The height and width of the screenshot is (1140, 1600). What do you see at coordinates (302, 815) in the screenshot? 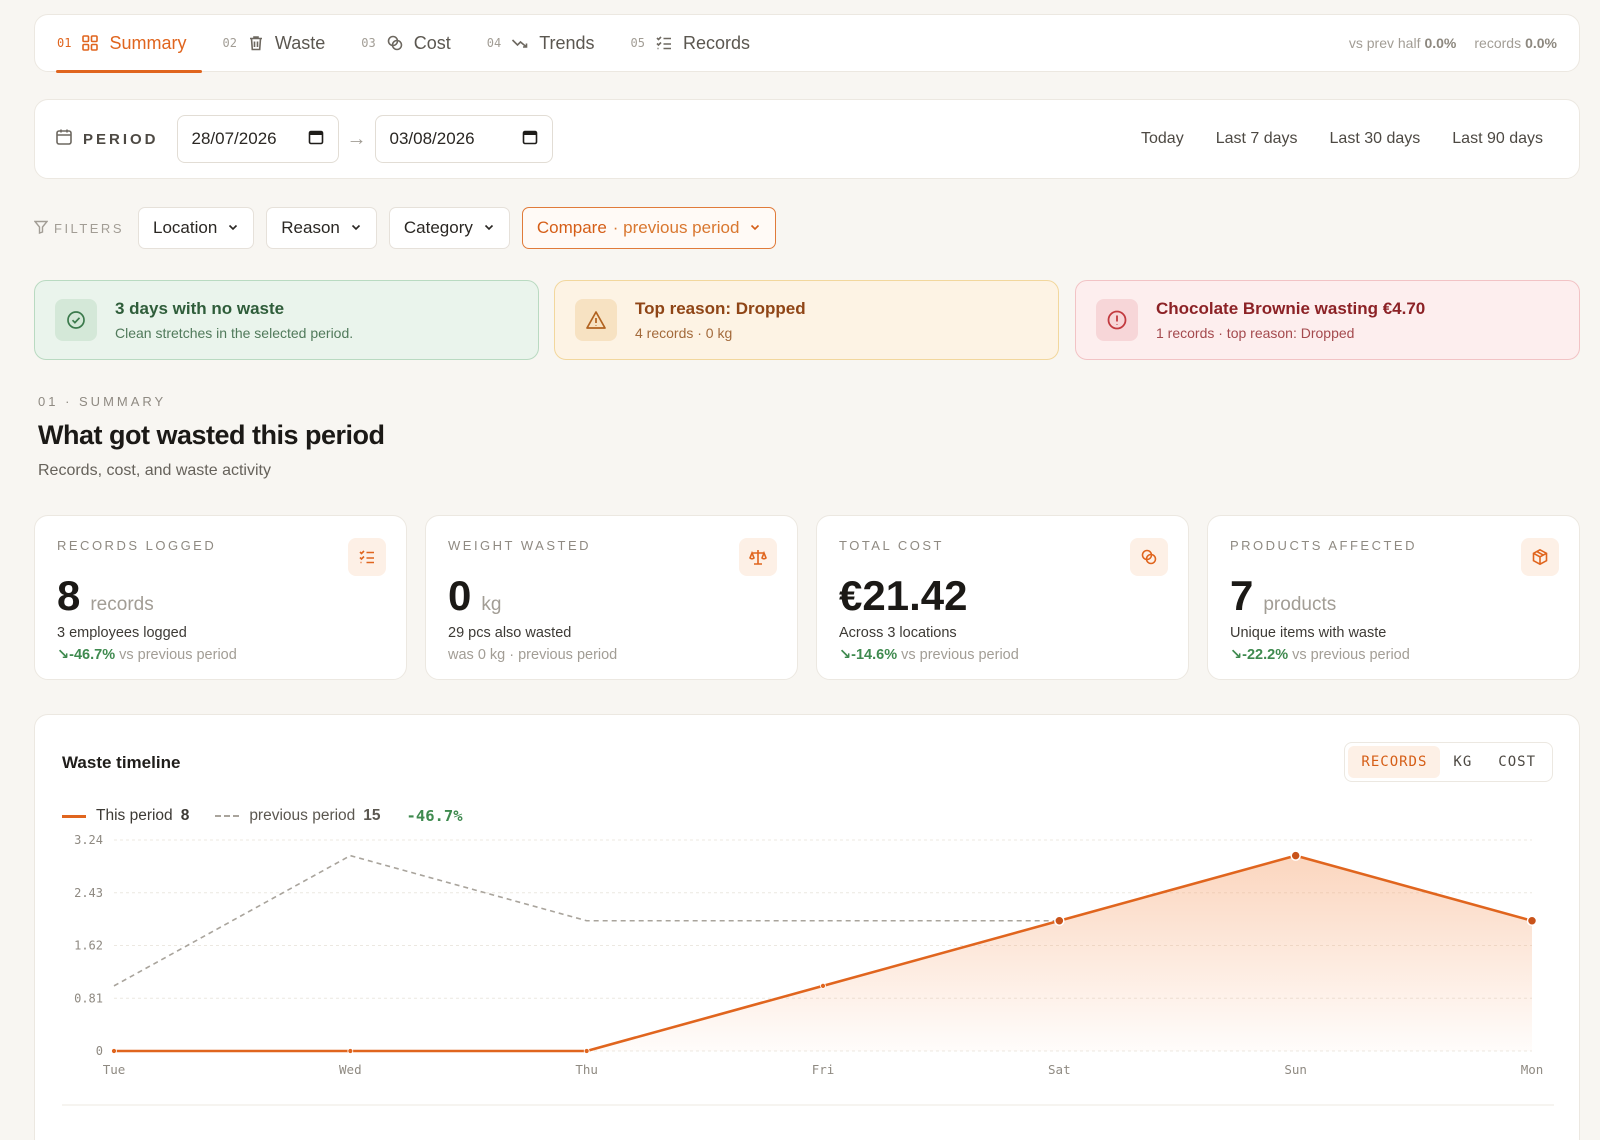
I see `legend-label: previous period` at bounding box center [302, 815].